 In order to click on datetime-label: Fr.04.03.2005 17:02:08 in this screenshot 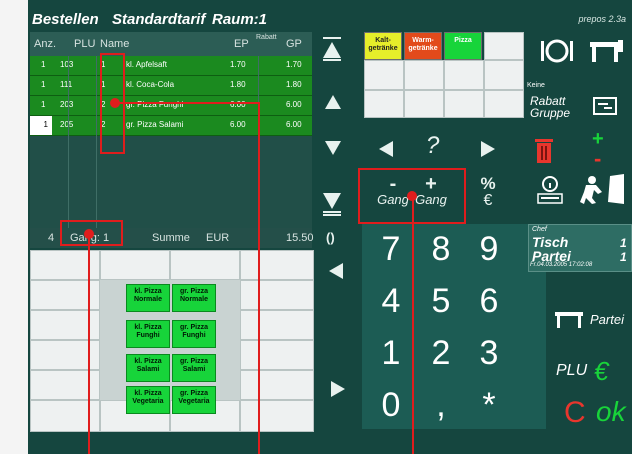, I will do `click(561, 265)`.